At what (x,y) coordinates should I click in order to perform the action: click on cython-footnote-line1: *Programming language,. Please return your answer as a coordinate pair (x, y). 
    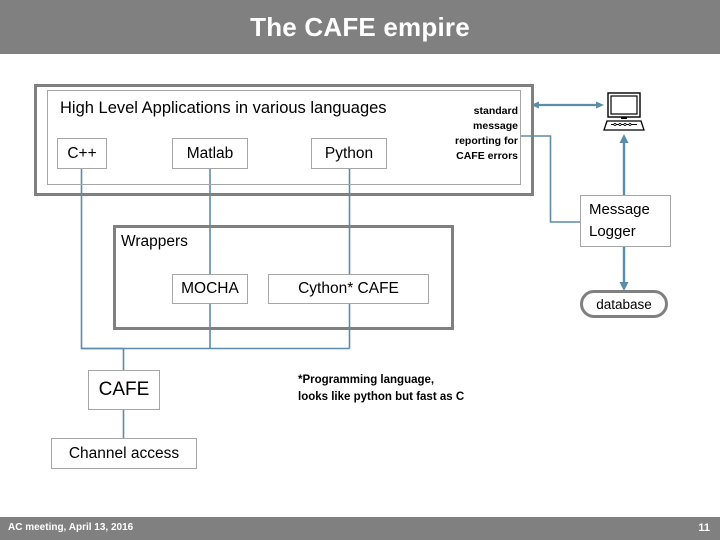
    Looking at the image, I should click on (366, 380).